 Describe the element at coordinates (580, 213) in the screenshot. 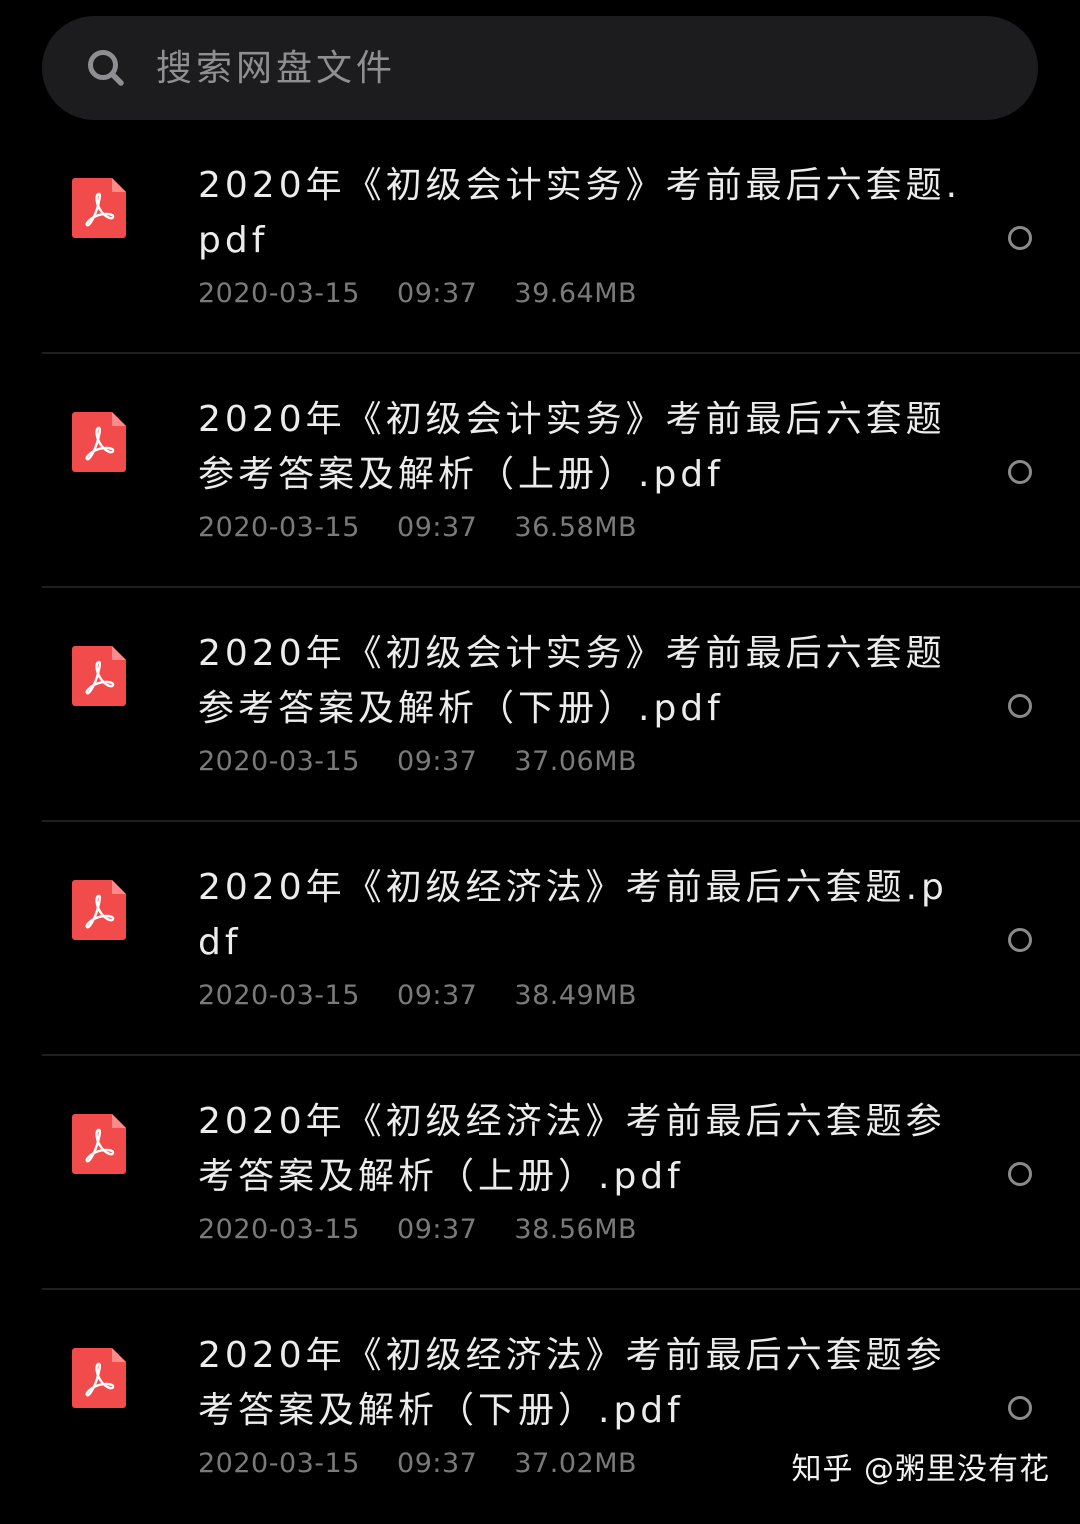

I see `file-name: 2020年《初级会计实务》考前最后六套题.pdf` at that location.